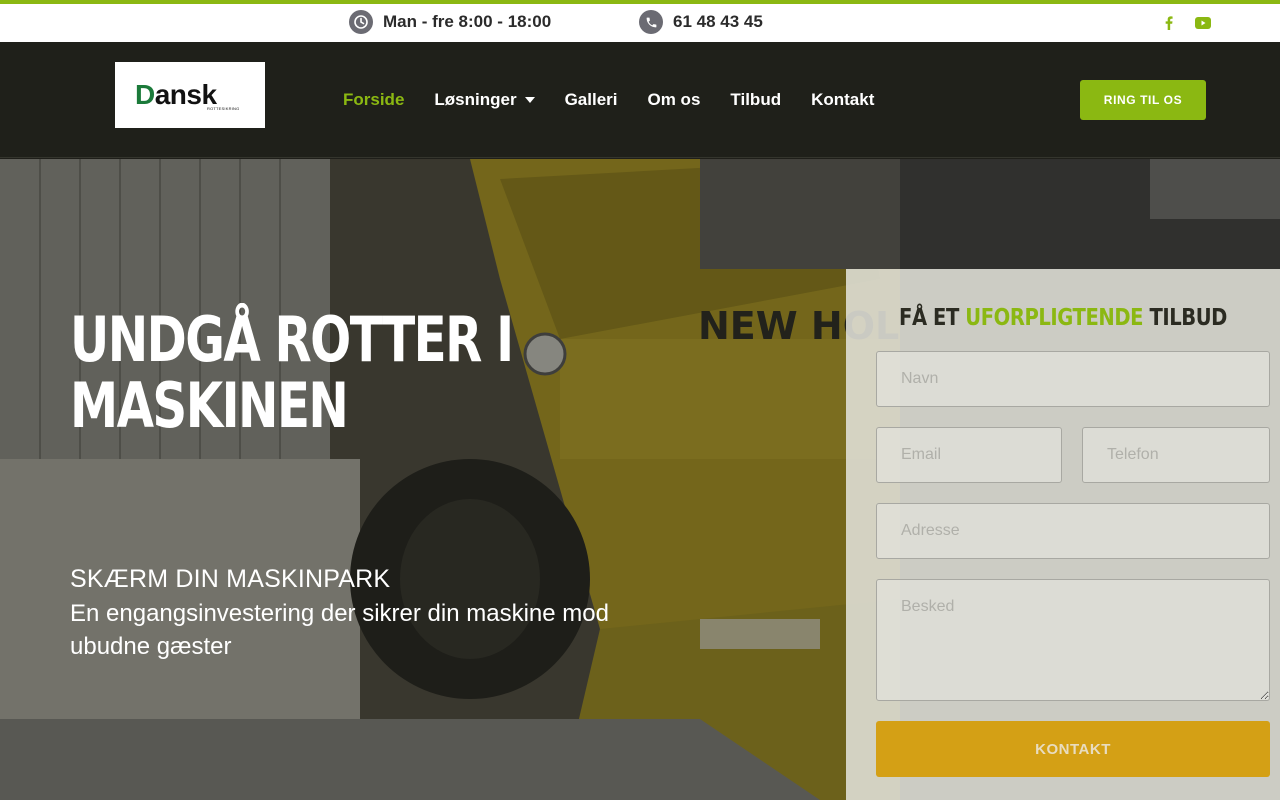  What do you see at coordinates (1073, 640) in the screenshot?
I see `message-field` at bounding box center [1073, 640].